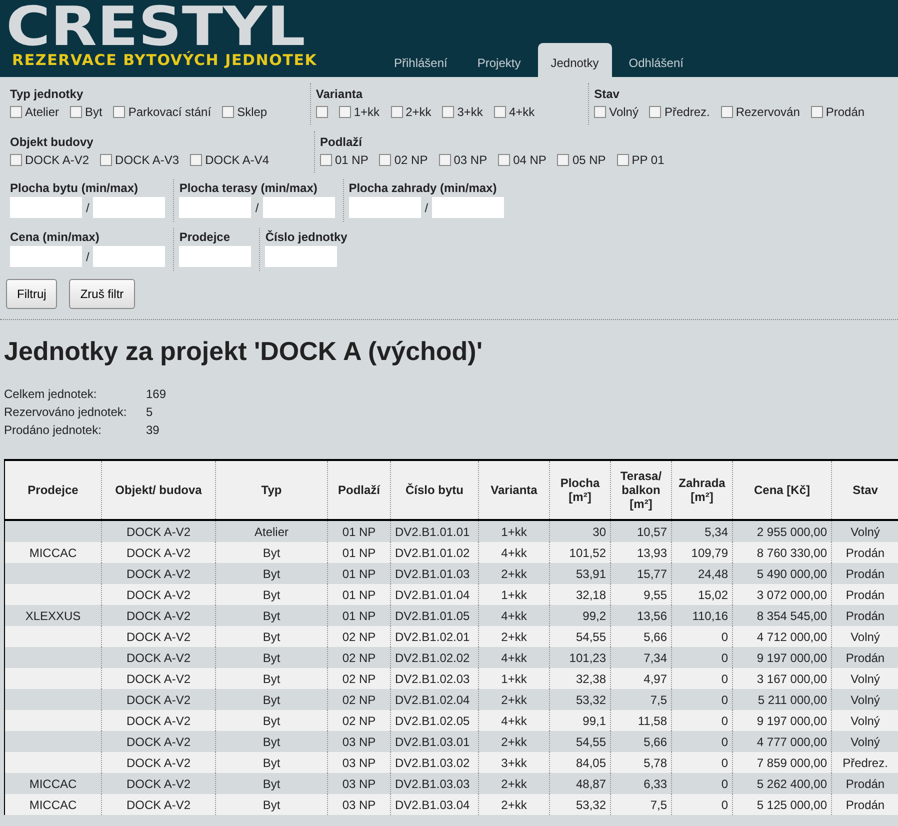 The width and height of the screenshot is (898, 826). What do you see at coordinates (359, 720) in the screenshot?
I see `table-cell: 02 NP` at bounding box center [359, 720].